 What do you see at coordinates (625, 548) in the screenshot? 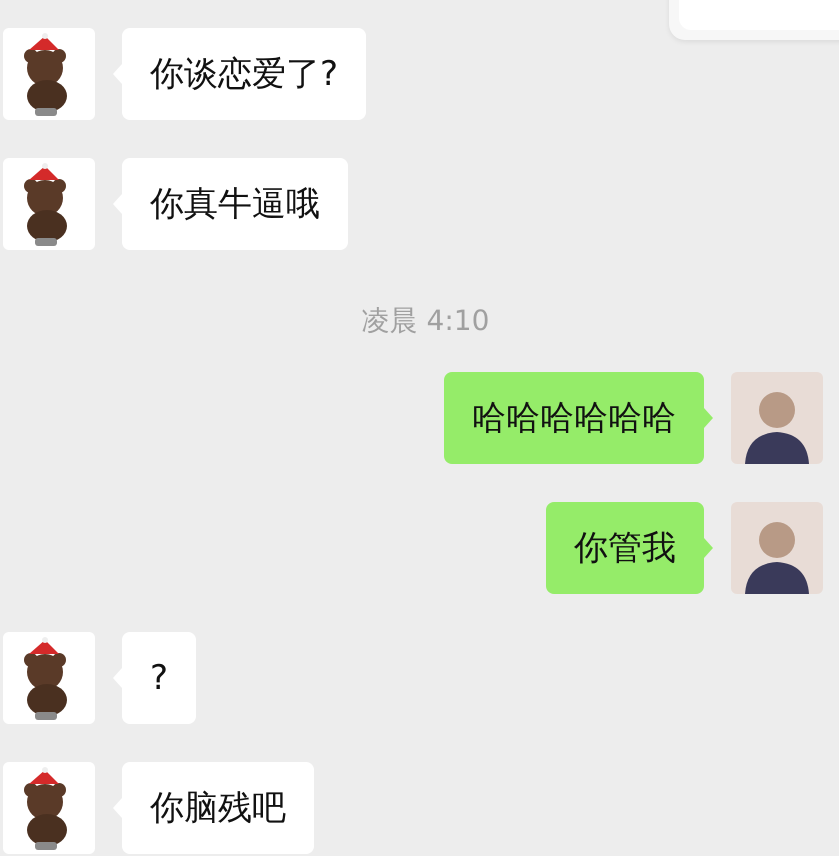
I see `message-bubble: 你管我` at bounding box center [625, 548].